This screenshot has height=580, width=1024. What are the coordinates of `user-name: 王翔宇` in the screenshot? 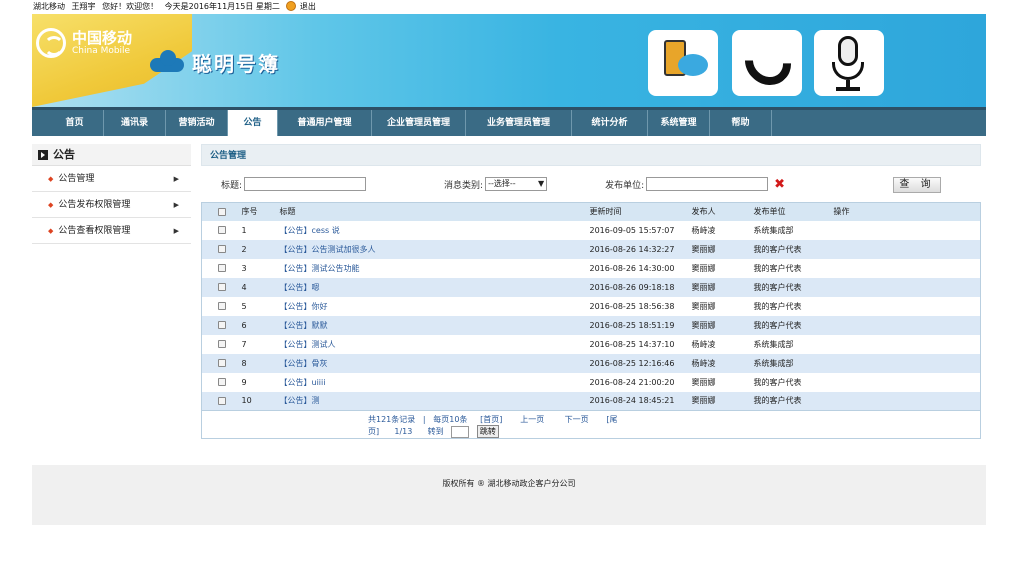 It's located at (83, 6).